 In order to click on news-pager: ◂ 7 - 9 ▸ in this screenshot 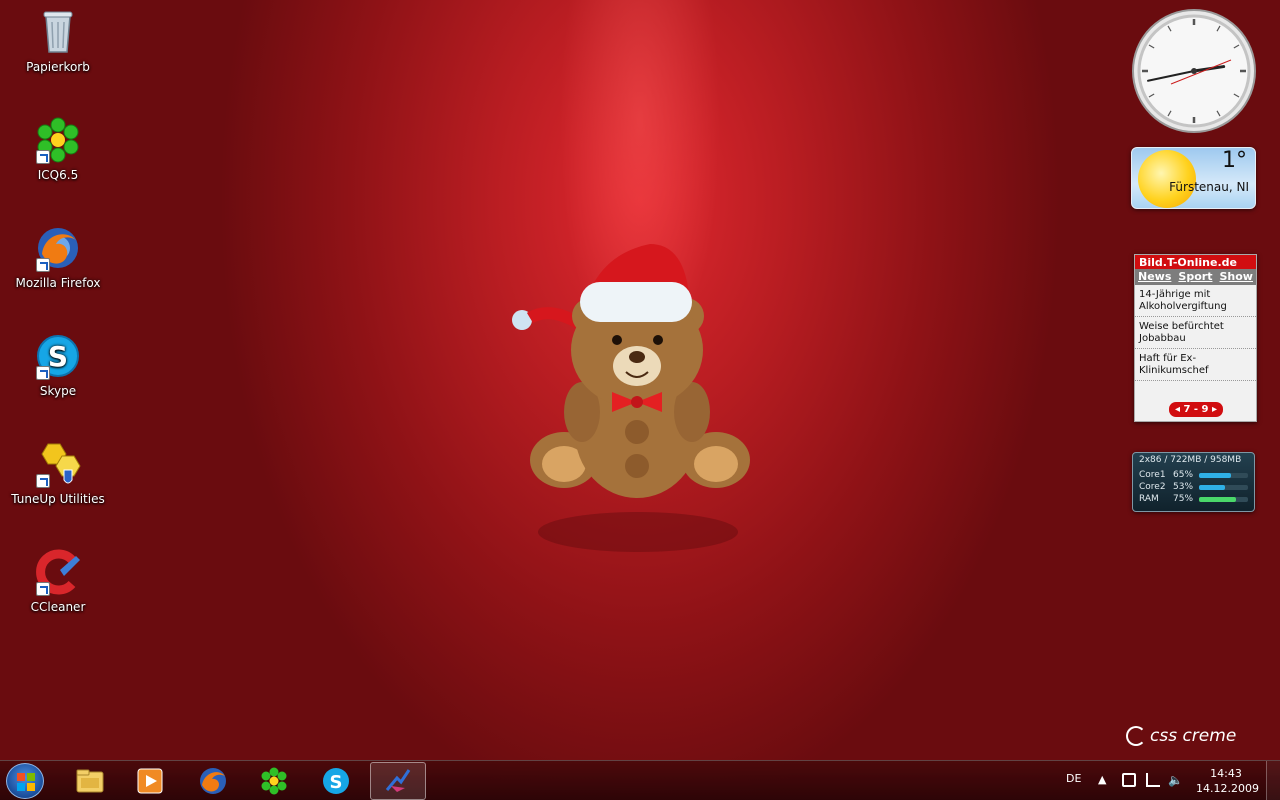, I will do `click(1196, 409)`.